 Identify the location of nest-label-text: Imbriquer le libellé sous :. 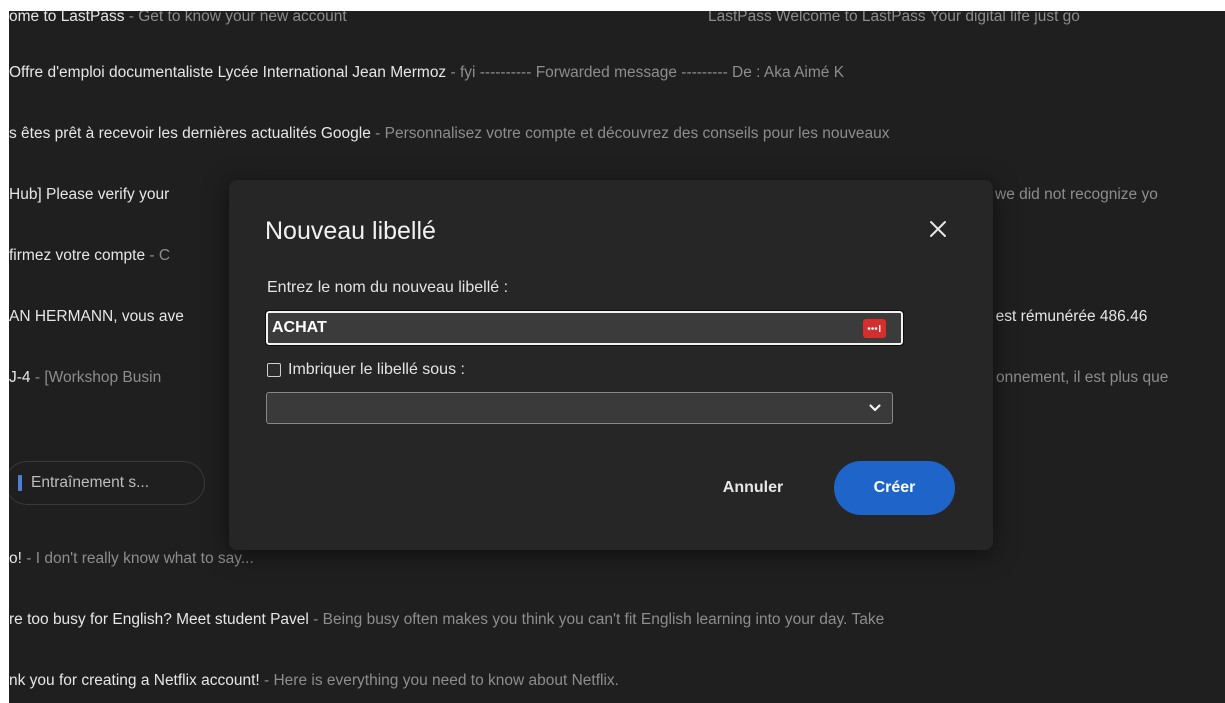
(376, 369).